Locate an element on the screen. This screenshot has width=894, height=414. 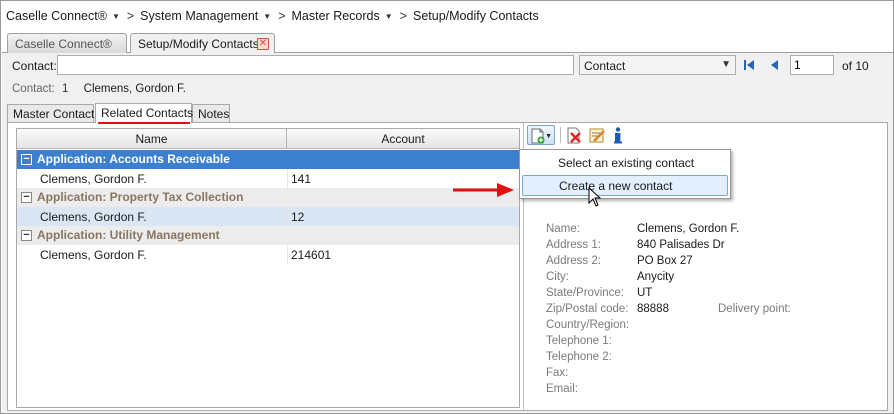
contact-summary: Contact: 1 Clemens, Gordon F. is located at coordinates (99, 89).